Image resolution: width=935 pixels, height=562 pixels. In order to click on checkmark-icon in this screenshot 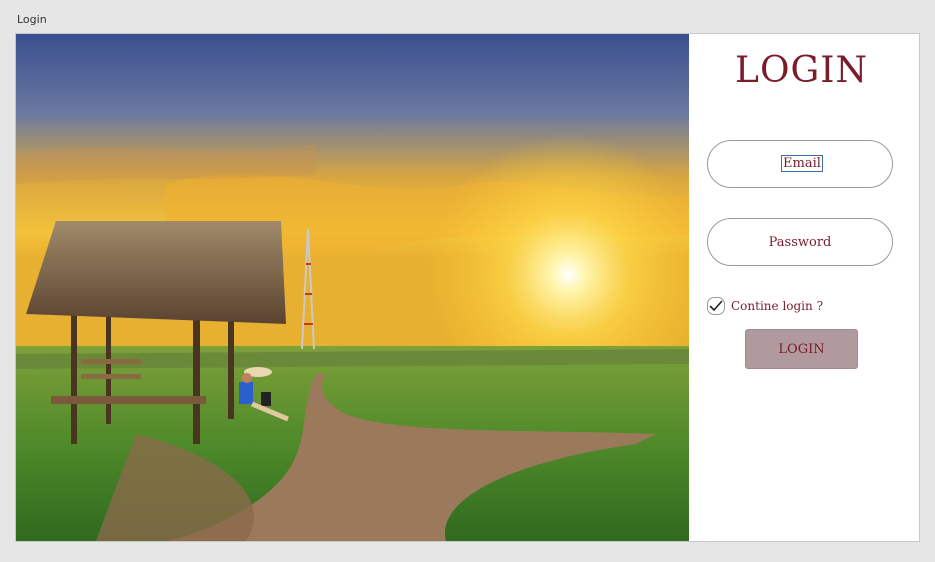, I will do `click(716, 306)`.